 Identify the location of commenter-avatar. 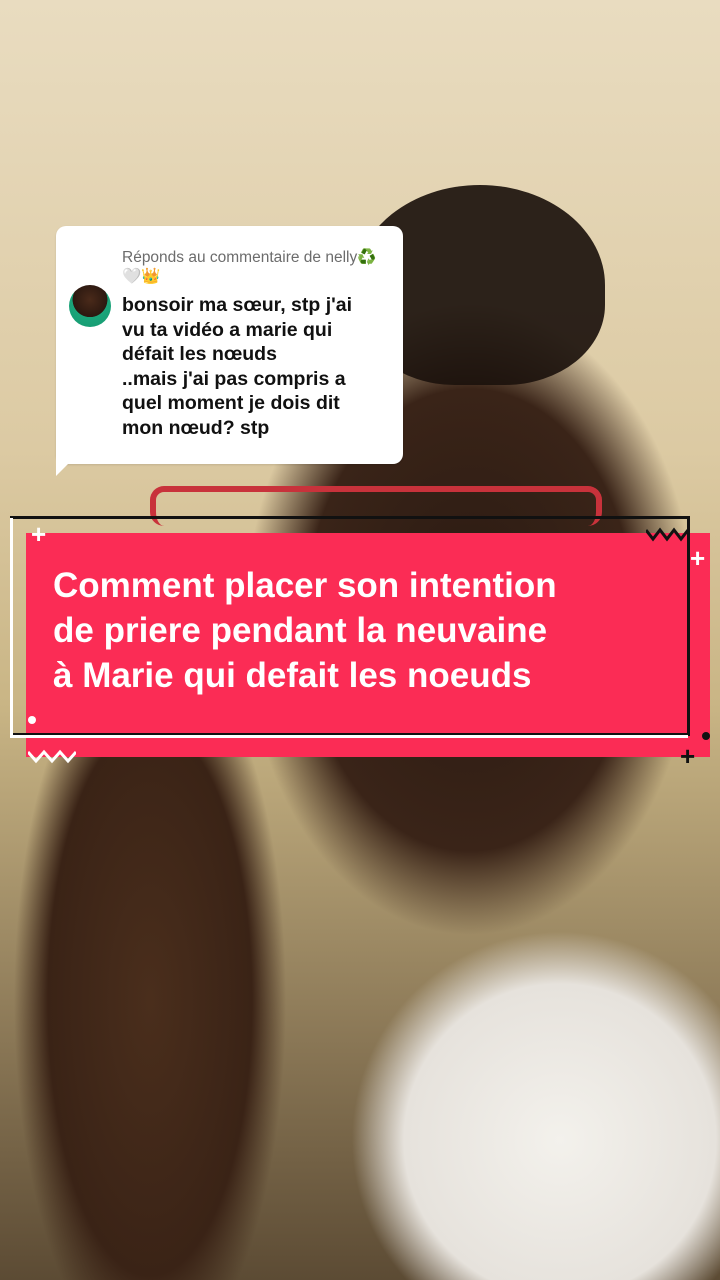
(90, 306).